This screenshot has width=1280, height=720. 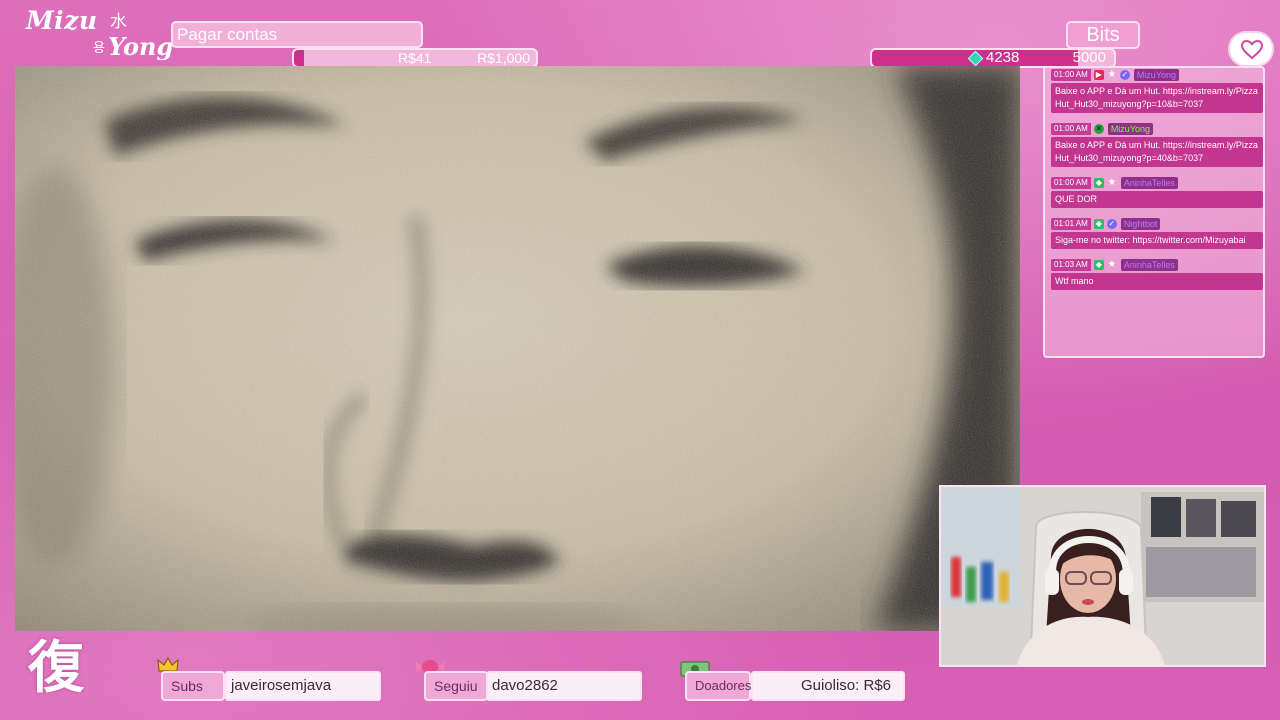 I want to click on follow-latest-name: davo2862, so click(x=564, y=686).